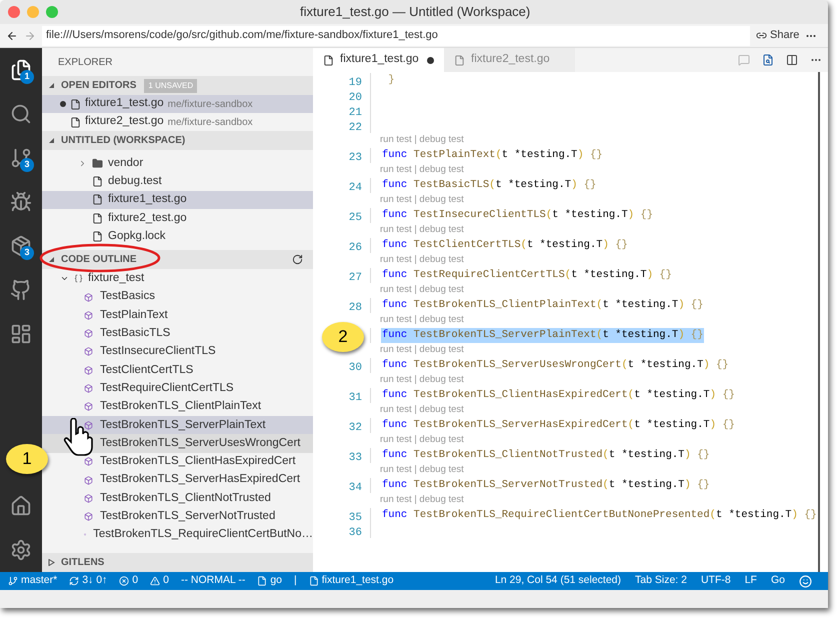  I want to click on line-number: 35, so click(355, 518).